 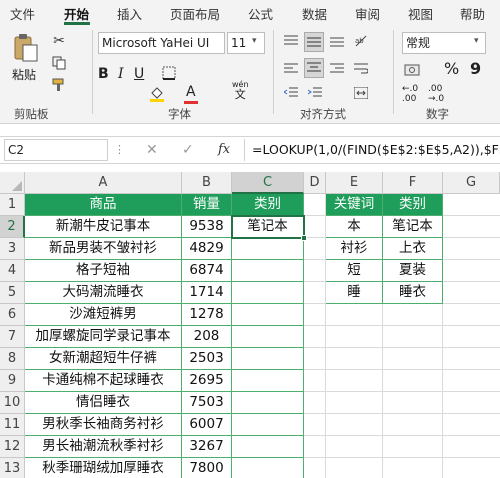 I want to click on paste-button-label: 粘贴, so click(x=24, y=74).